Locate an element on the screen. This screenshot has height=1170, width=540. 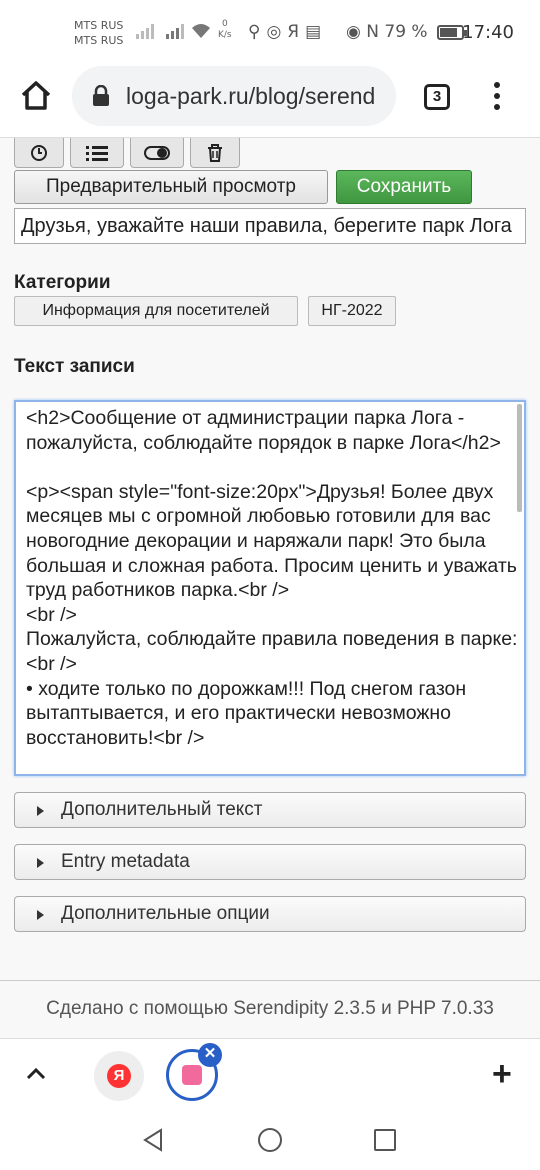
status-indicators: ◉ N 79 % is located at coordinates (387, 32).